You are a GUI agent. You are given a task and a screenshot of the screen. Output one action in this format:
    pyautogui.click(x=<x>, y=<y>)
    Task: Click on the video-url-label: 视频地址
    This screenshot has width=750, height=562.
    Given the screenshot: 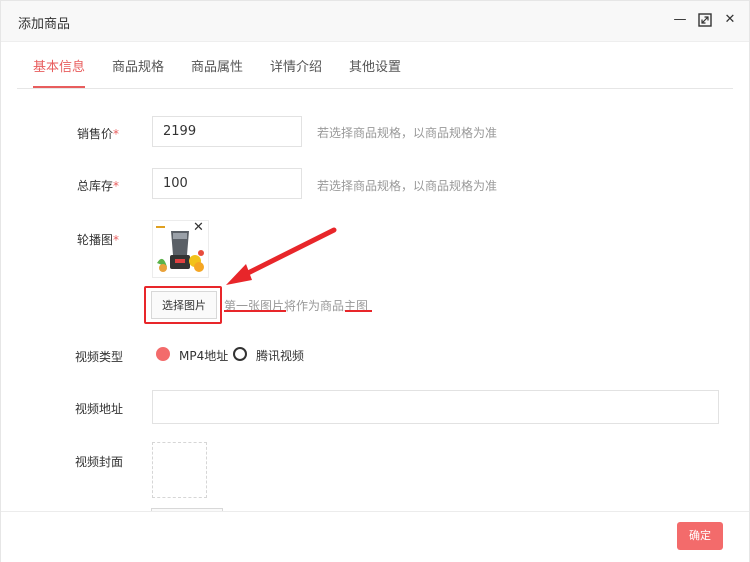 What is the action you would take?
    pyautogui.click(x=98, y=409)
    